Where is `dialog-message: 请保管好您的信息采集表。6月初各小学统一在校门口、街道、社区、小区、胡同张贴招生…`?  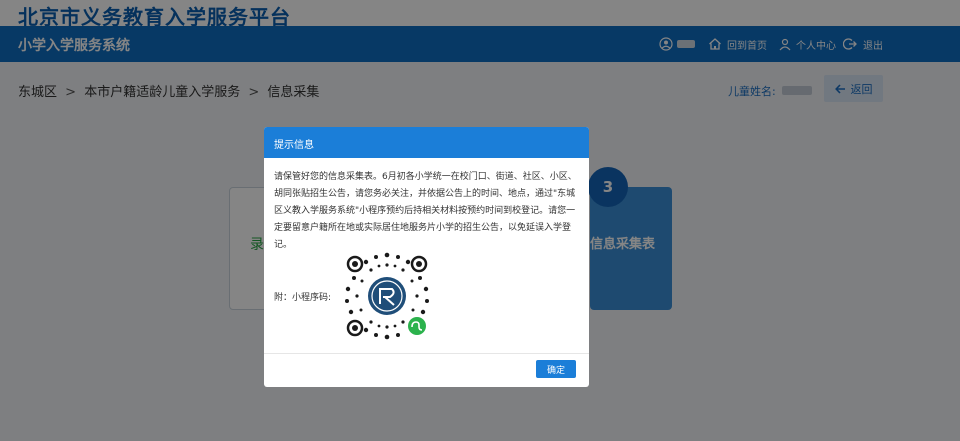
dialog-message: 请保管好您的信息采集表。6月初各小学统一在校门口、街道、社区、小区、胡同张贴招生… is located at coordinates (425, 211).